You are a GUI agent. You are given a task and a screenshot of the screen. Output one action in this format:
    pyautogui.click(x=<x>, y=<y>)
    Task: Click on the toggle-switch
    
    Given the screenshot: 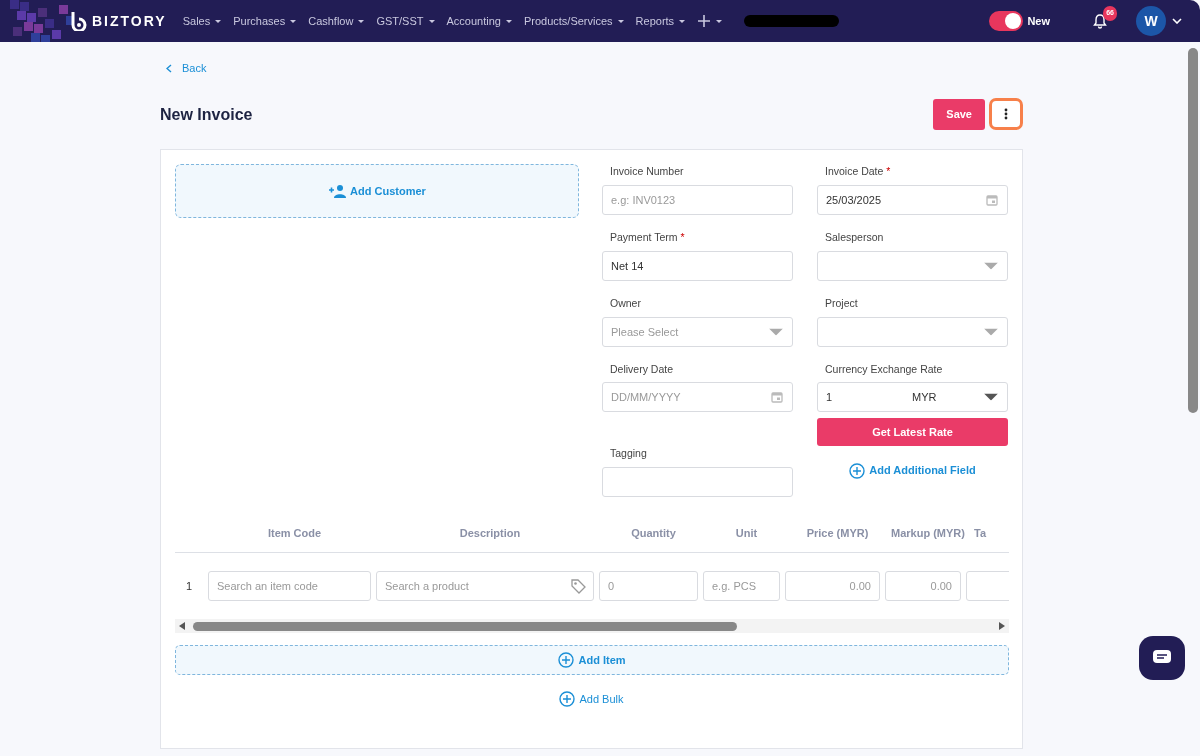 What is the action you would take?
    pyautogui.click(x=1006, y=21)
    